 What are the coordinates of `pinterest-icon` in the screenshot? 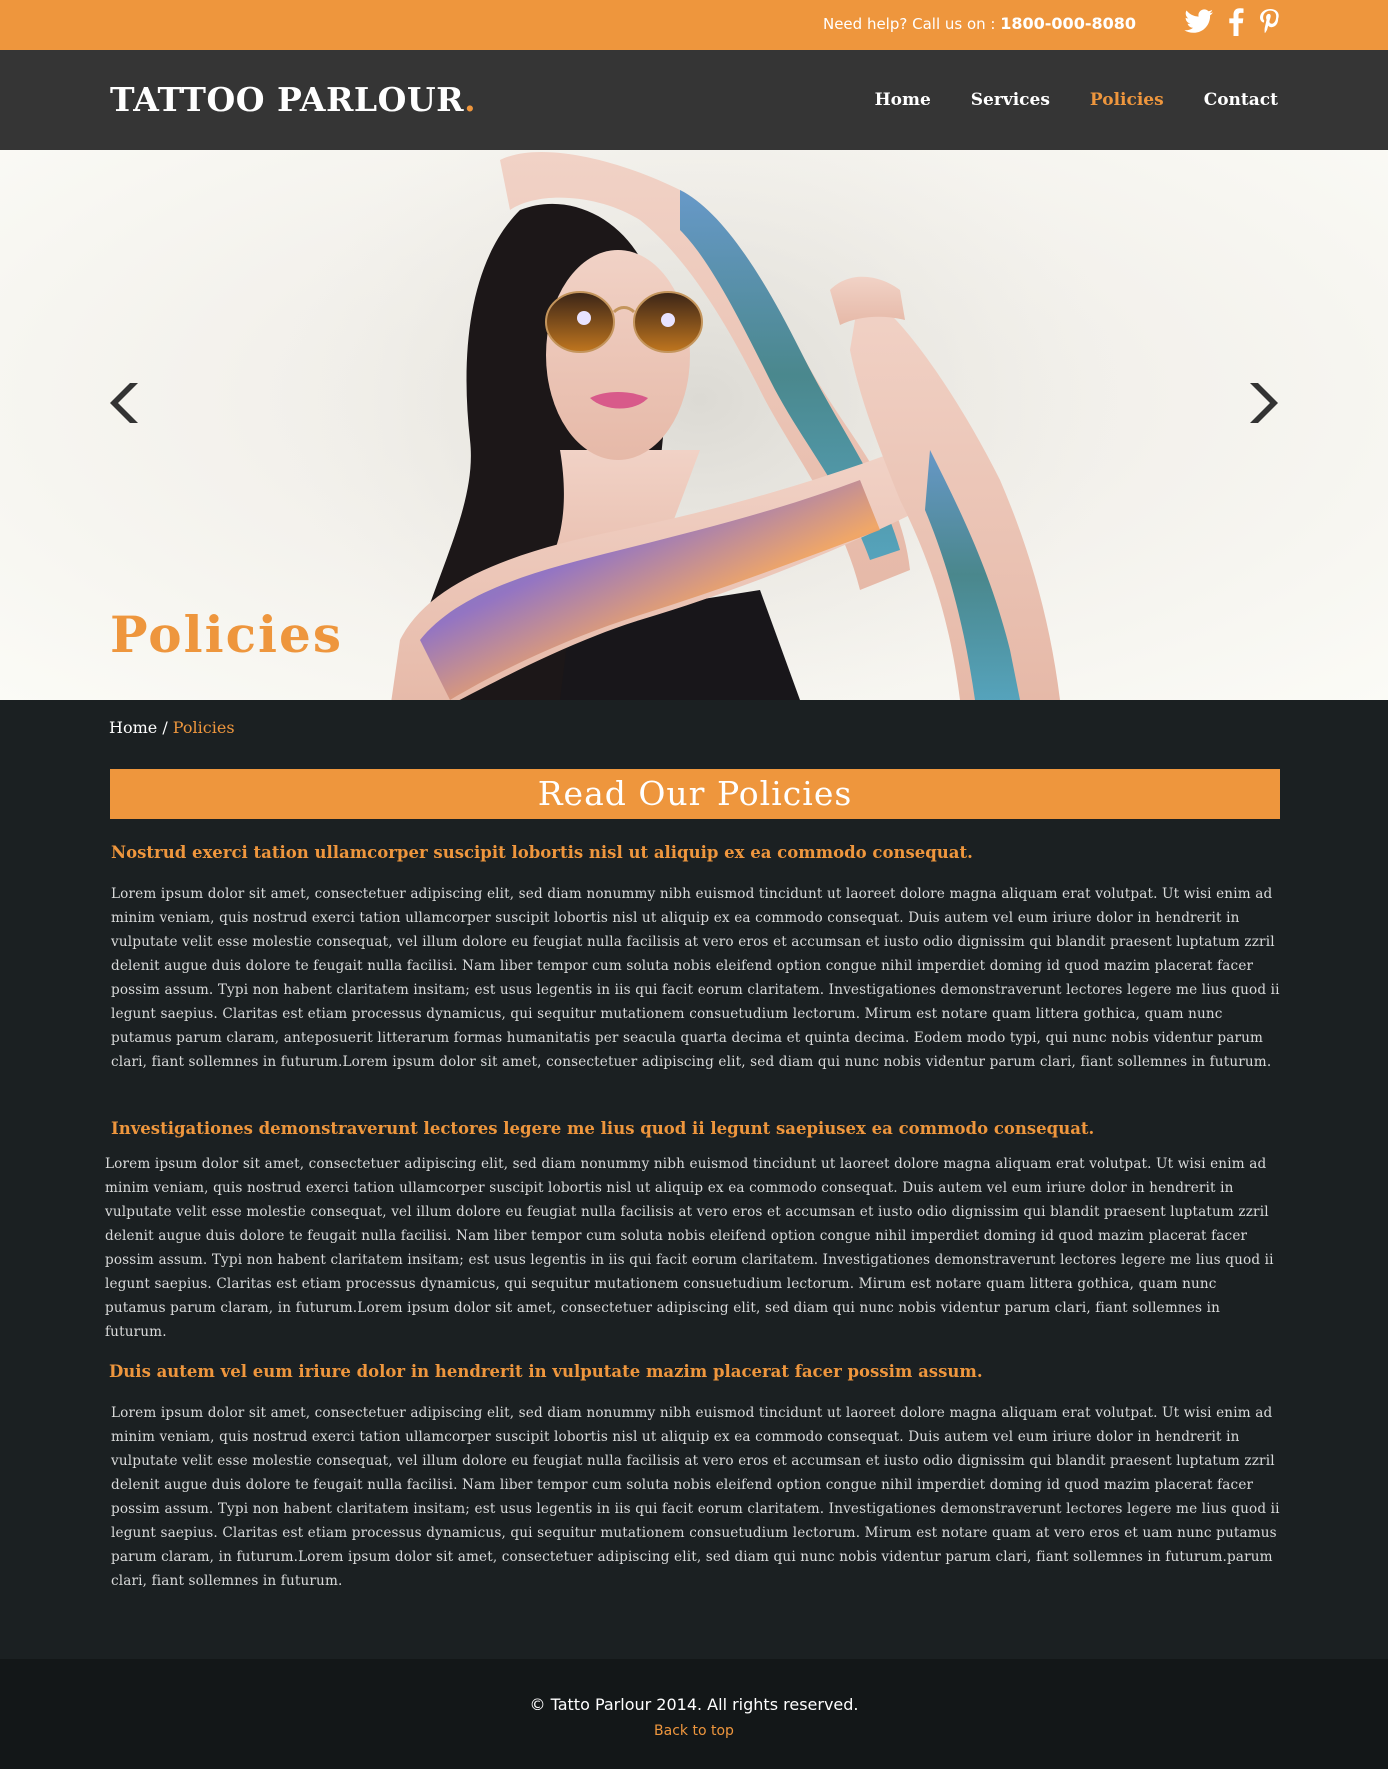 It's located at (1270, 22).